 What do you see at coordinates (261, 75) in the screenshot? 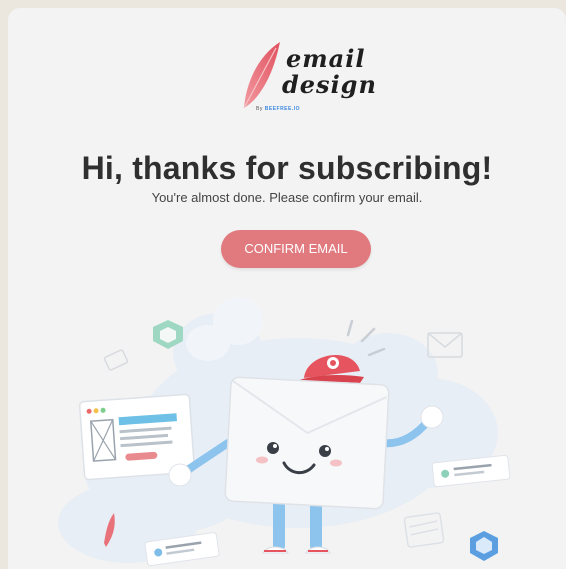
I see `feather-icon` at bounding box center [261, 75].